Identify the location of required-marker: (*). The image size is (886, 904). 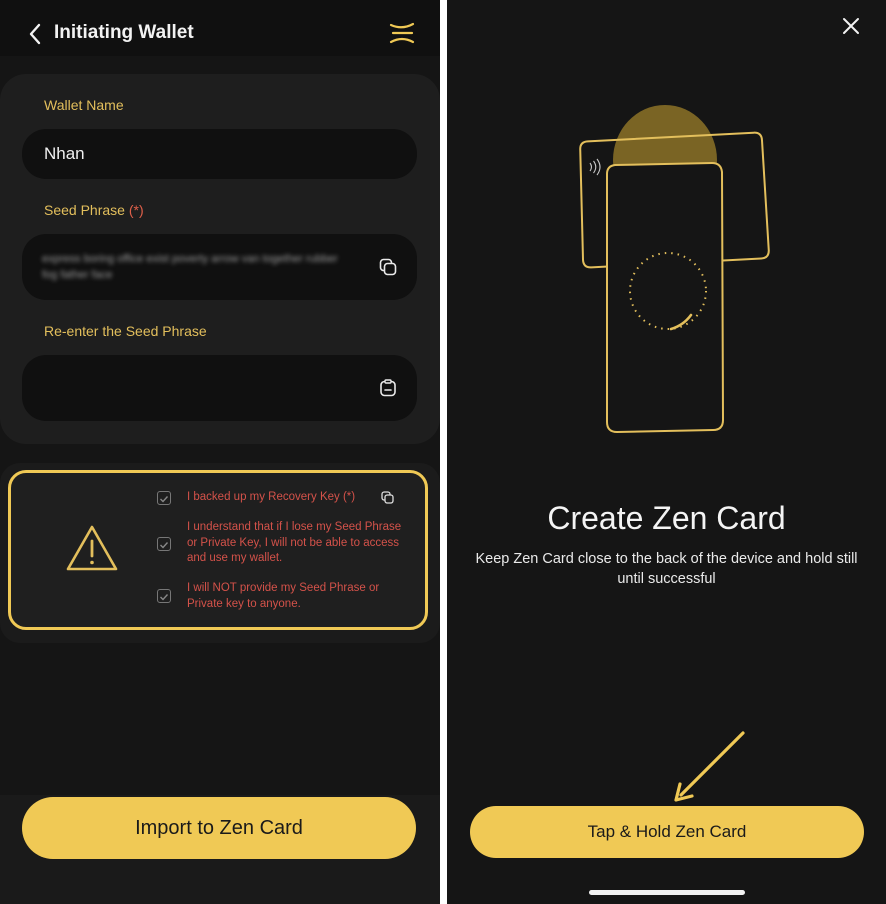
(136, 210).